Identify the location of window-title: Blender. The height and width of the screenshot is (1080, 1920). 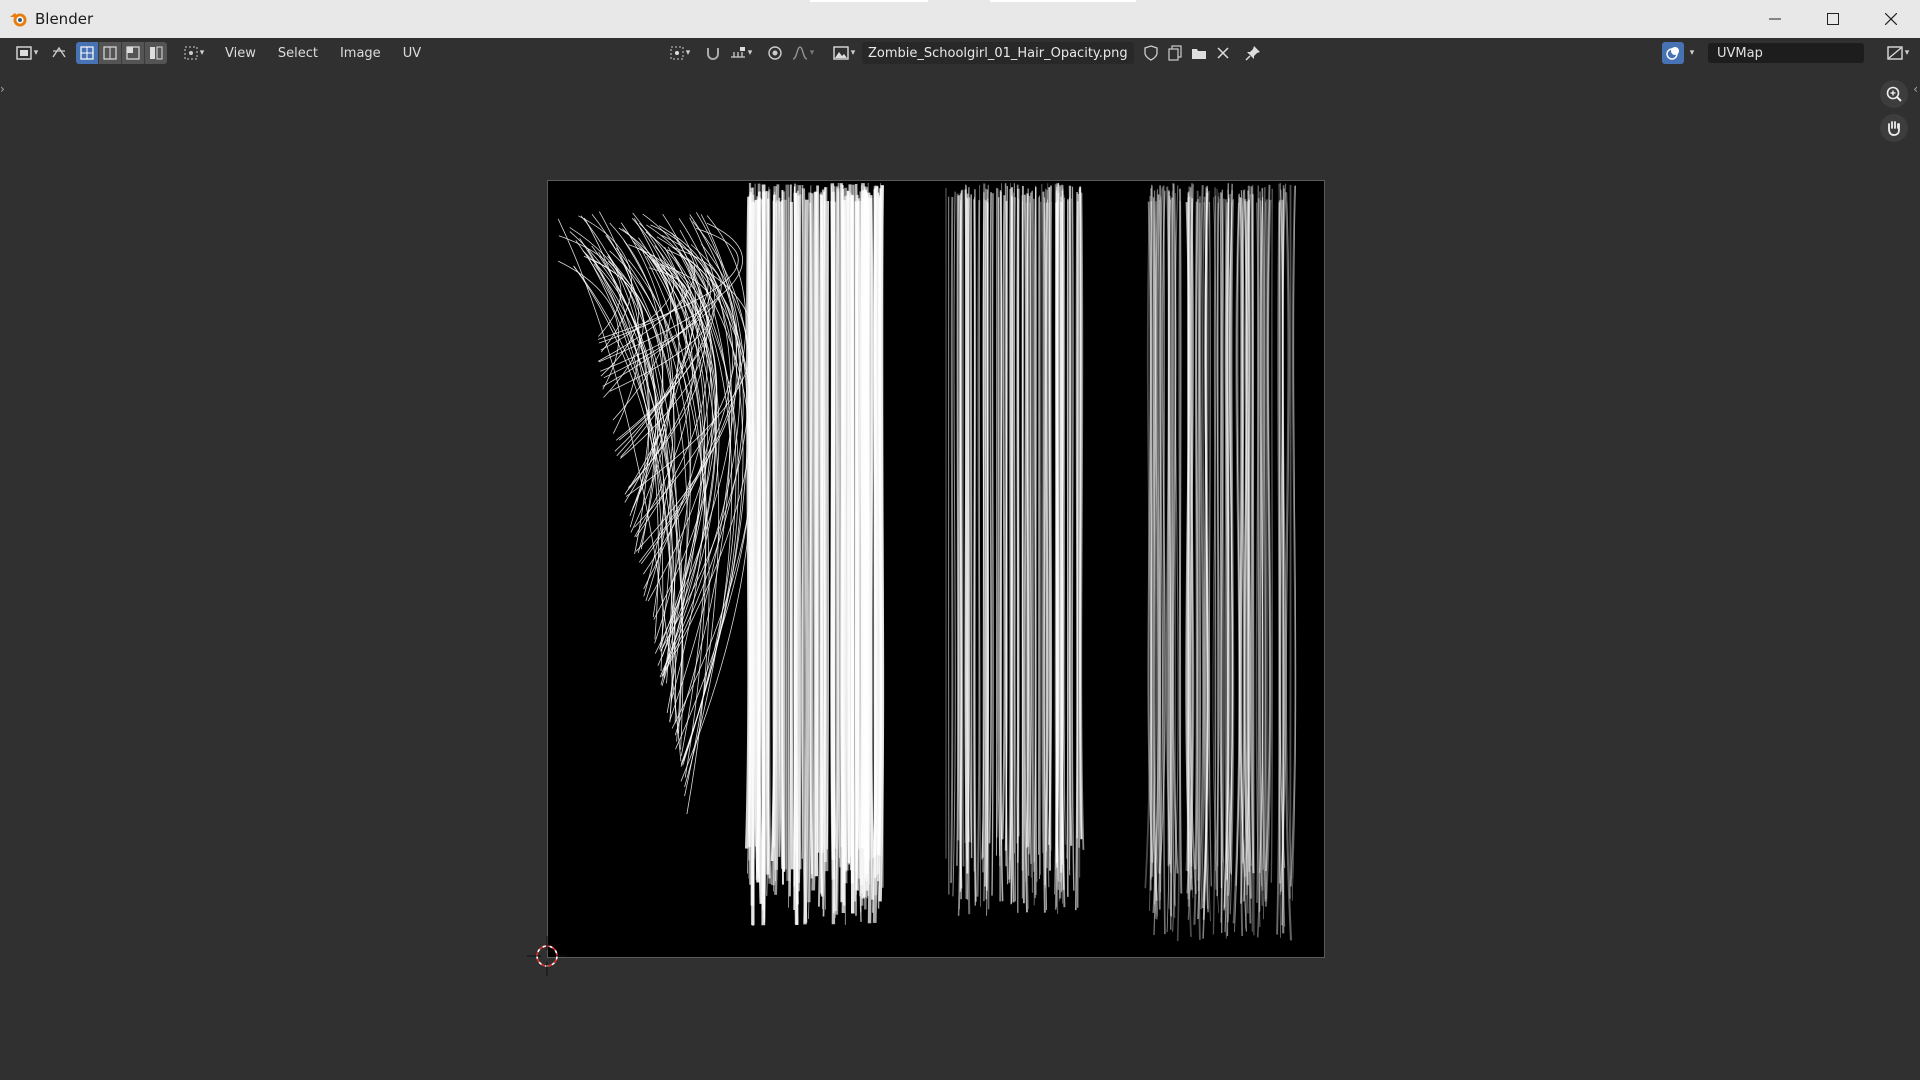
(64, 19).